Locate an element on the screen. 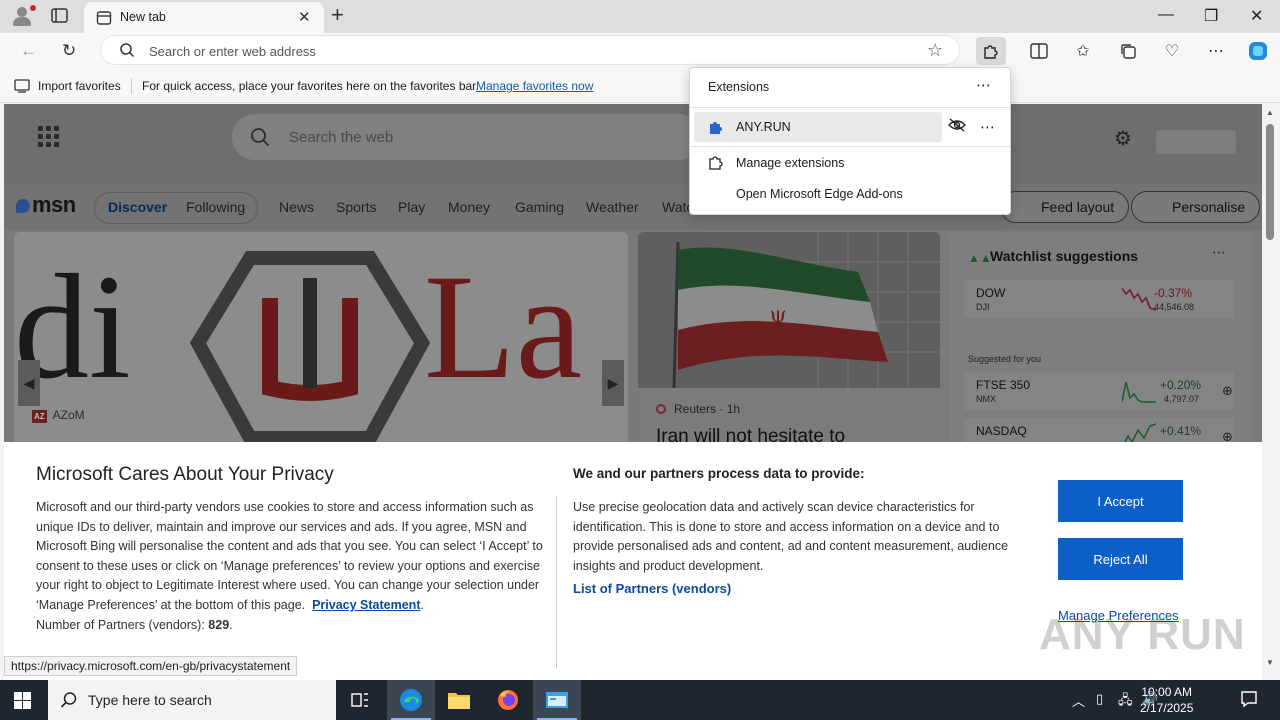 This screenshot has width=1280, height=720. tab-actions-icon is located at coordinates (60, 16).